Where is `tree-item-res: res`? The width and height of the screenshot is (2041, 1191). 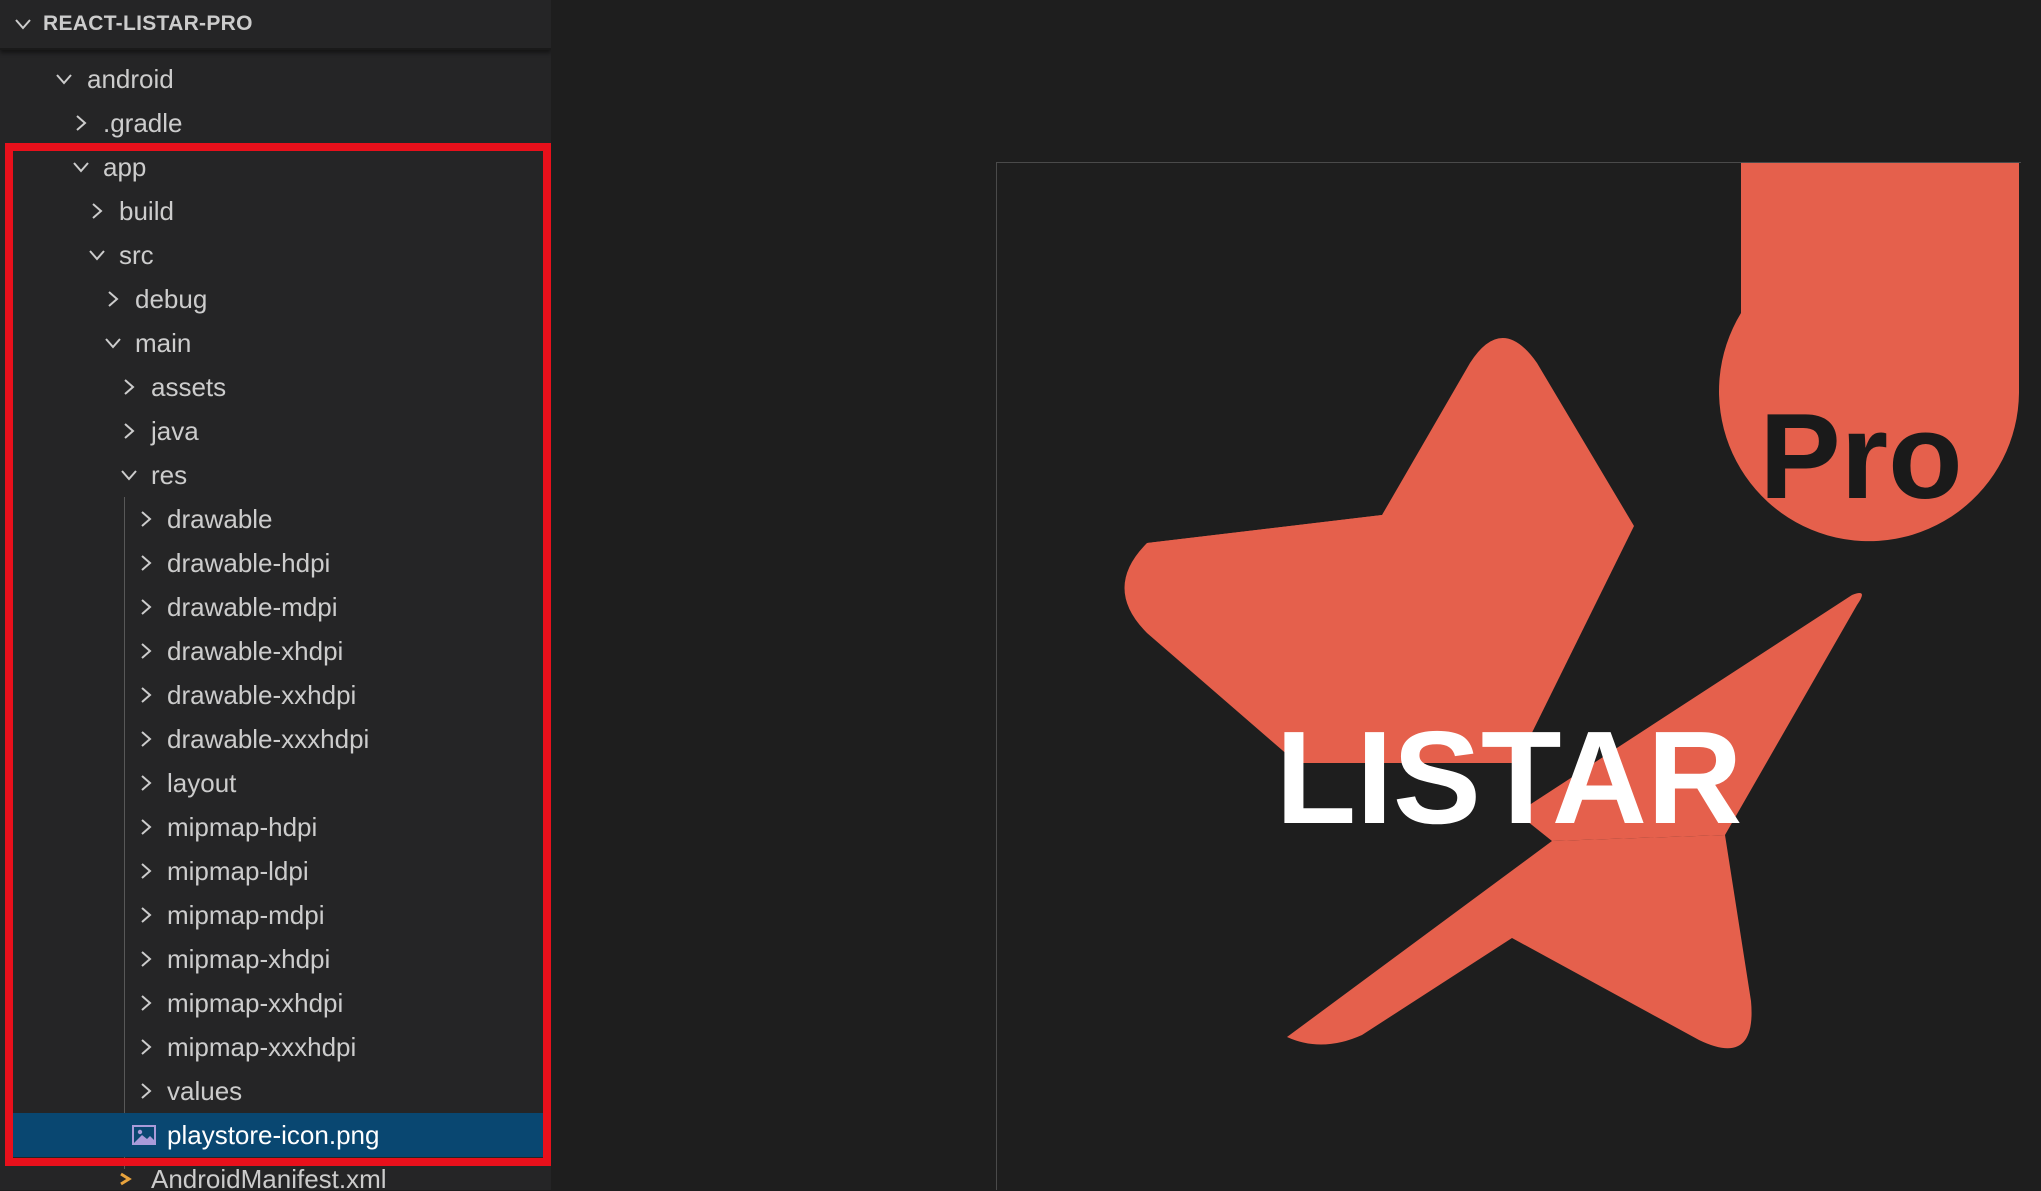 tree-item-res: res is located at coordinates (275, 475).